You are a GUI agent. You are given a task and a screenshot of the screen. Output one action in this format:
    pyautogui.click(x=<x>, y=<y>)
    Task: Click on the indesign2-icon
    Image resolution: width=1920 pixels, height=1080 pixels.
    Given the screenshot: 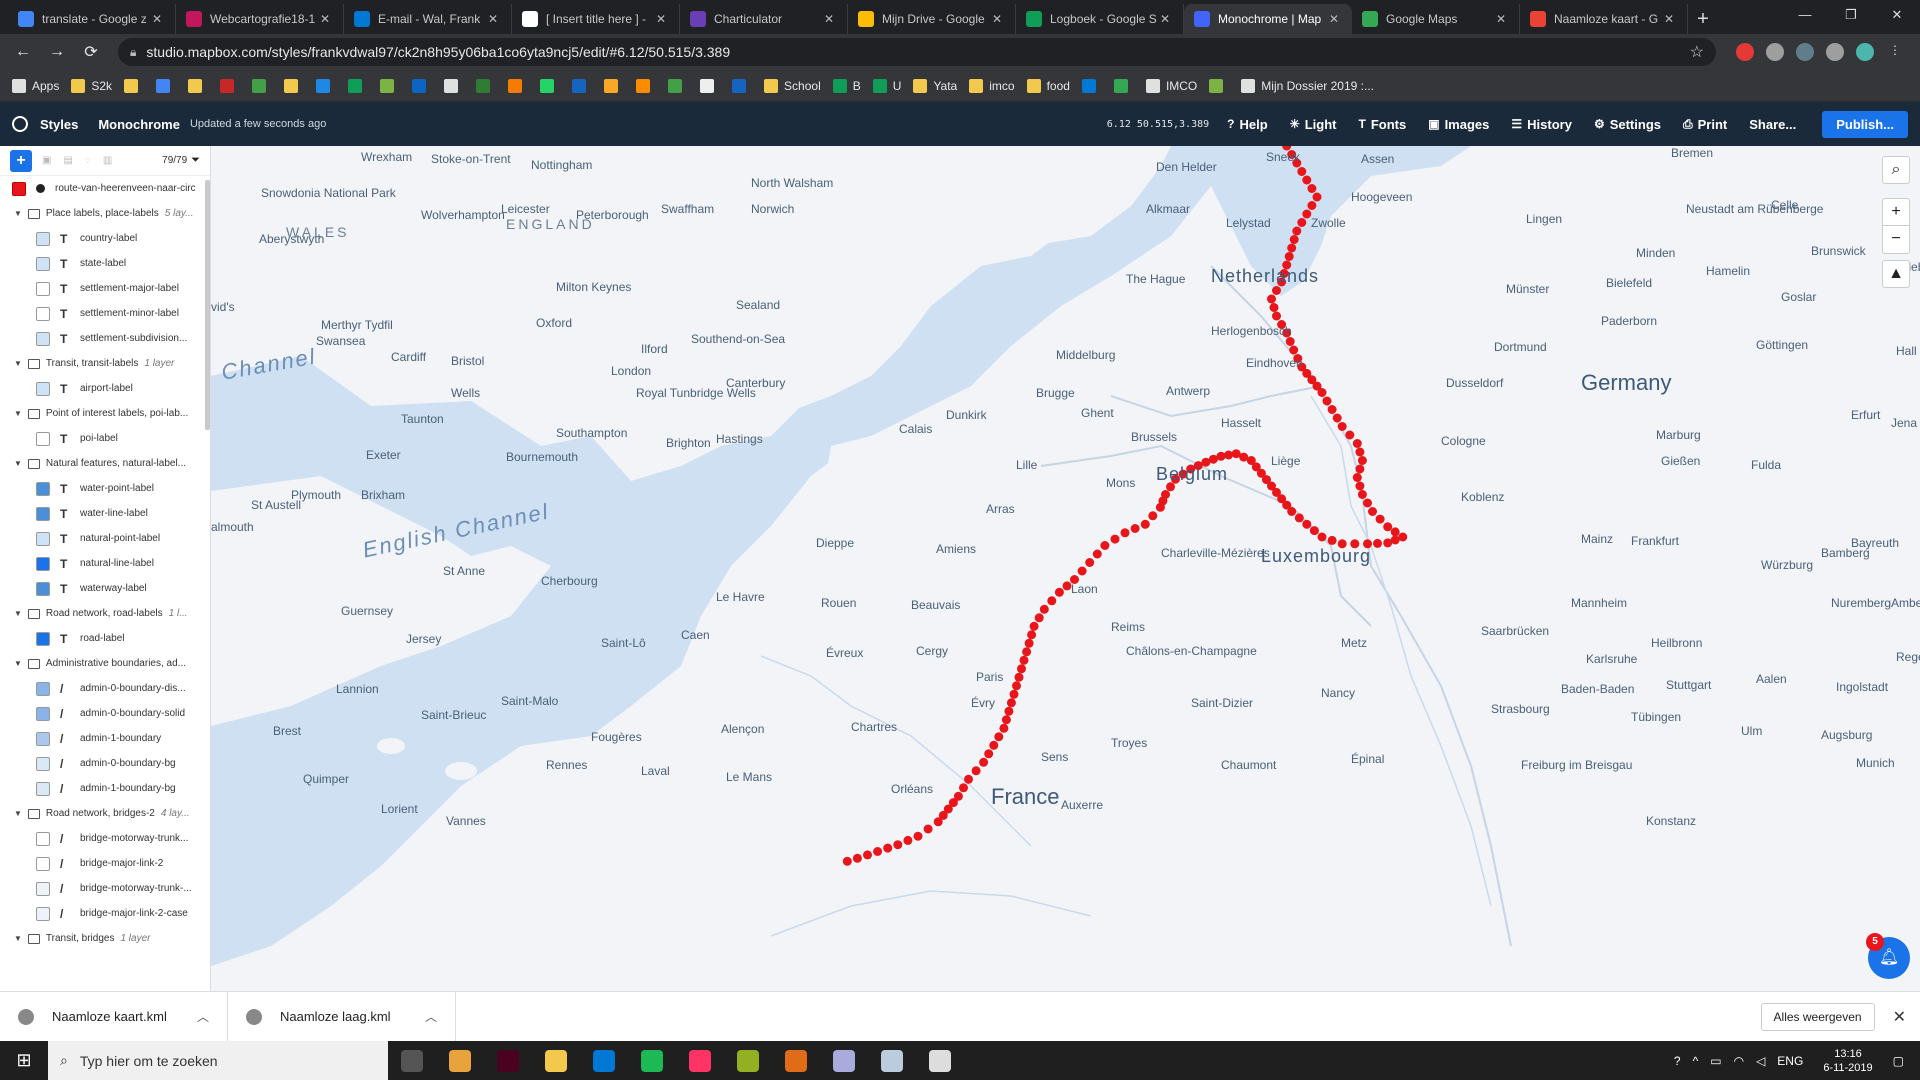 What is the action you would take?
    pyautogui.click(x=700, y=1060)
    